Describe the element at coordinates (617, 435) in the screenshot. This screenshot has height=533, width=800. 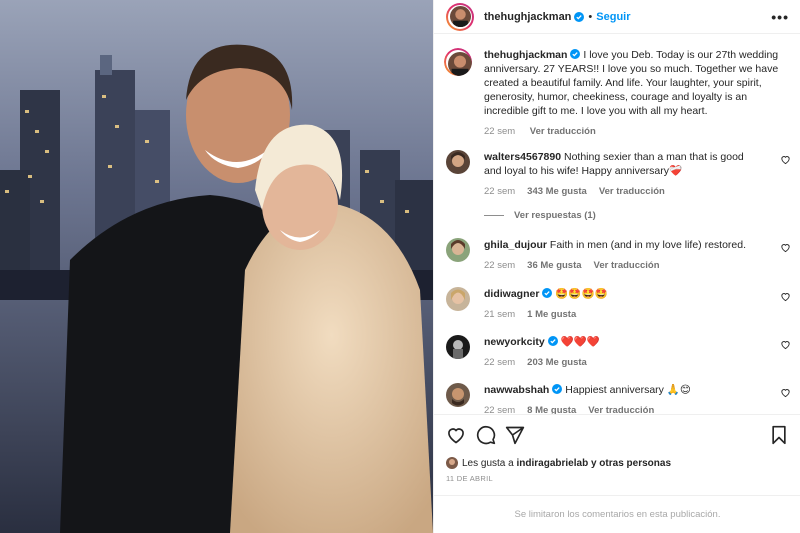
I see `post-actions-bar` at that location.